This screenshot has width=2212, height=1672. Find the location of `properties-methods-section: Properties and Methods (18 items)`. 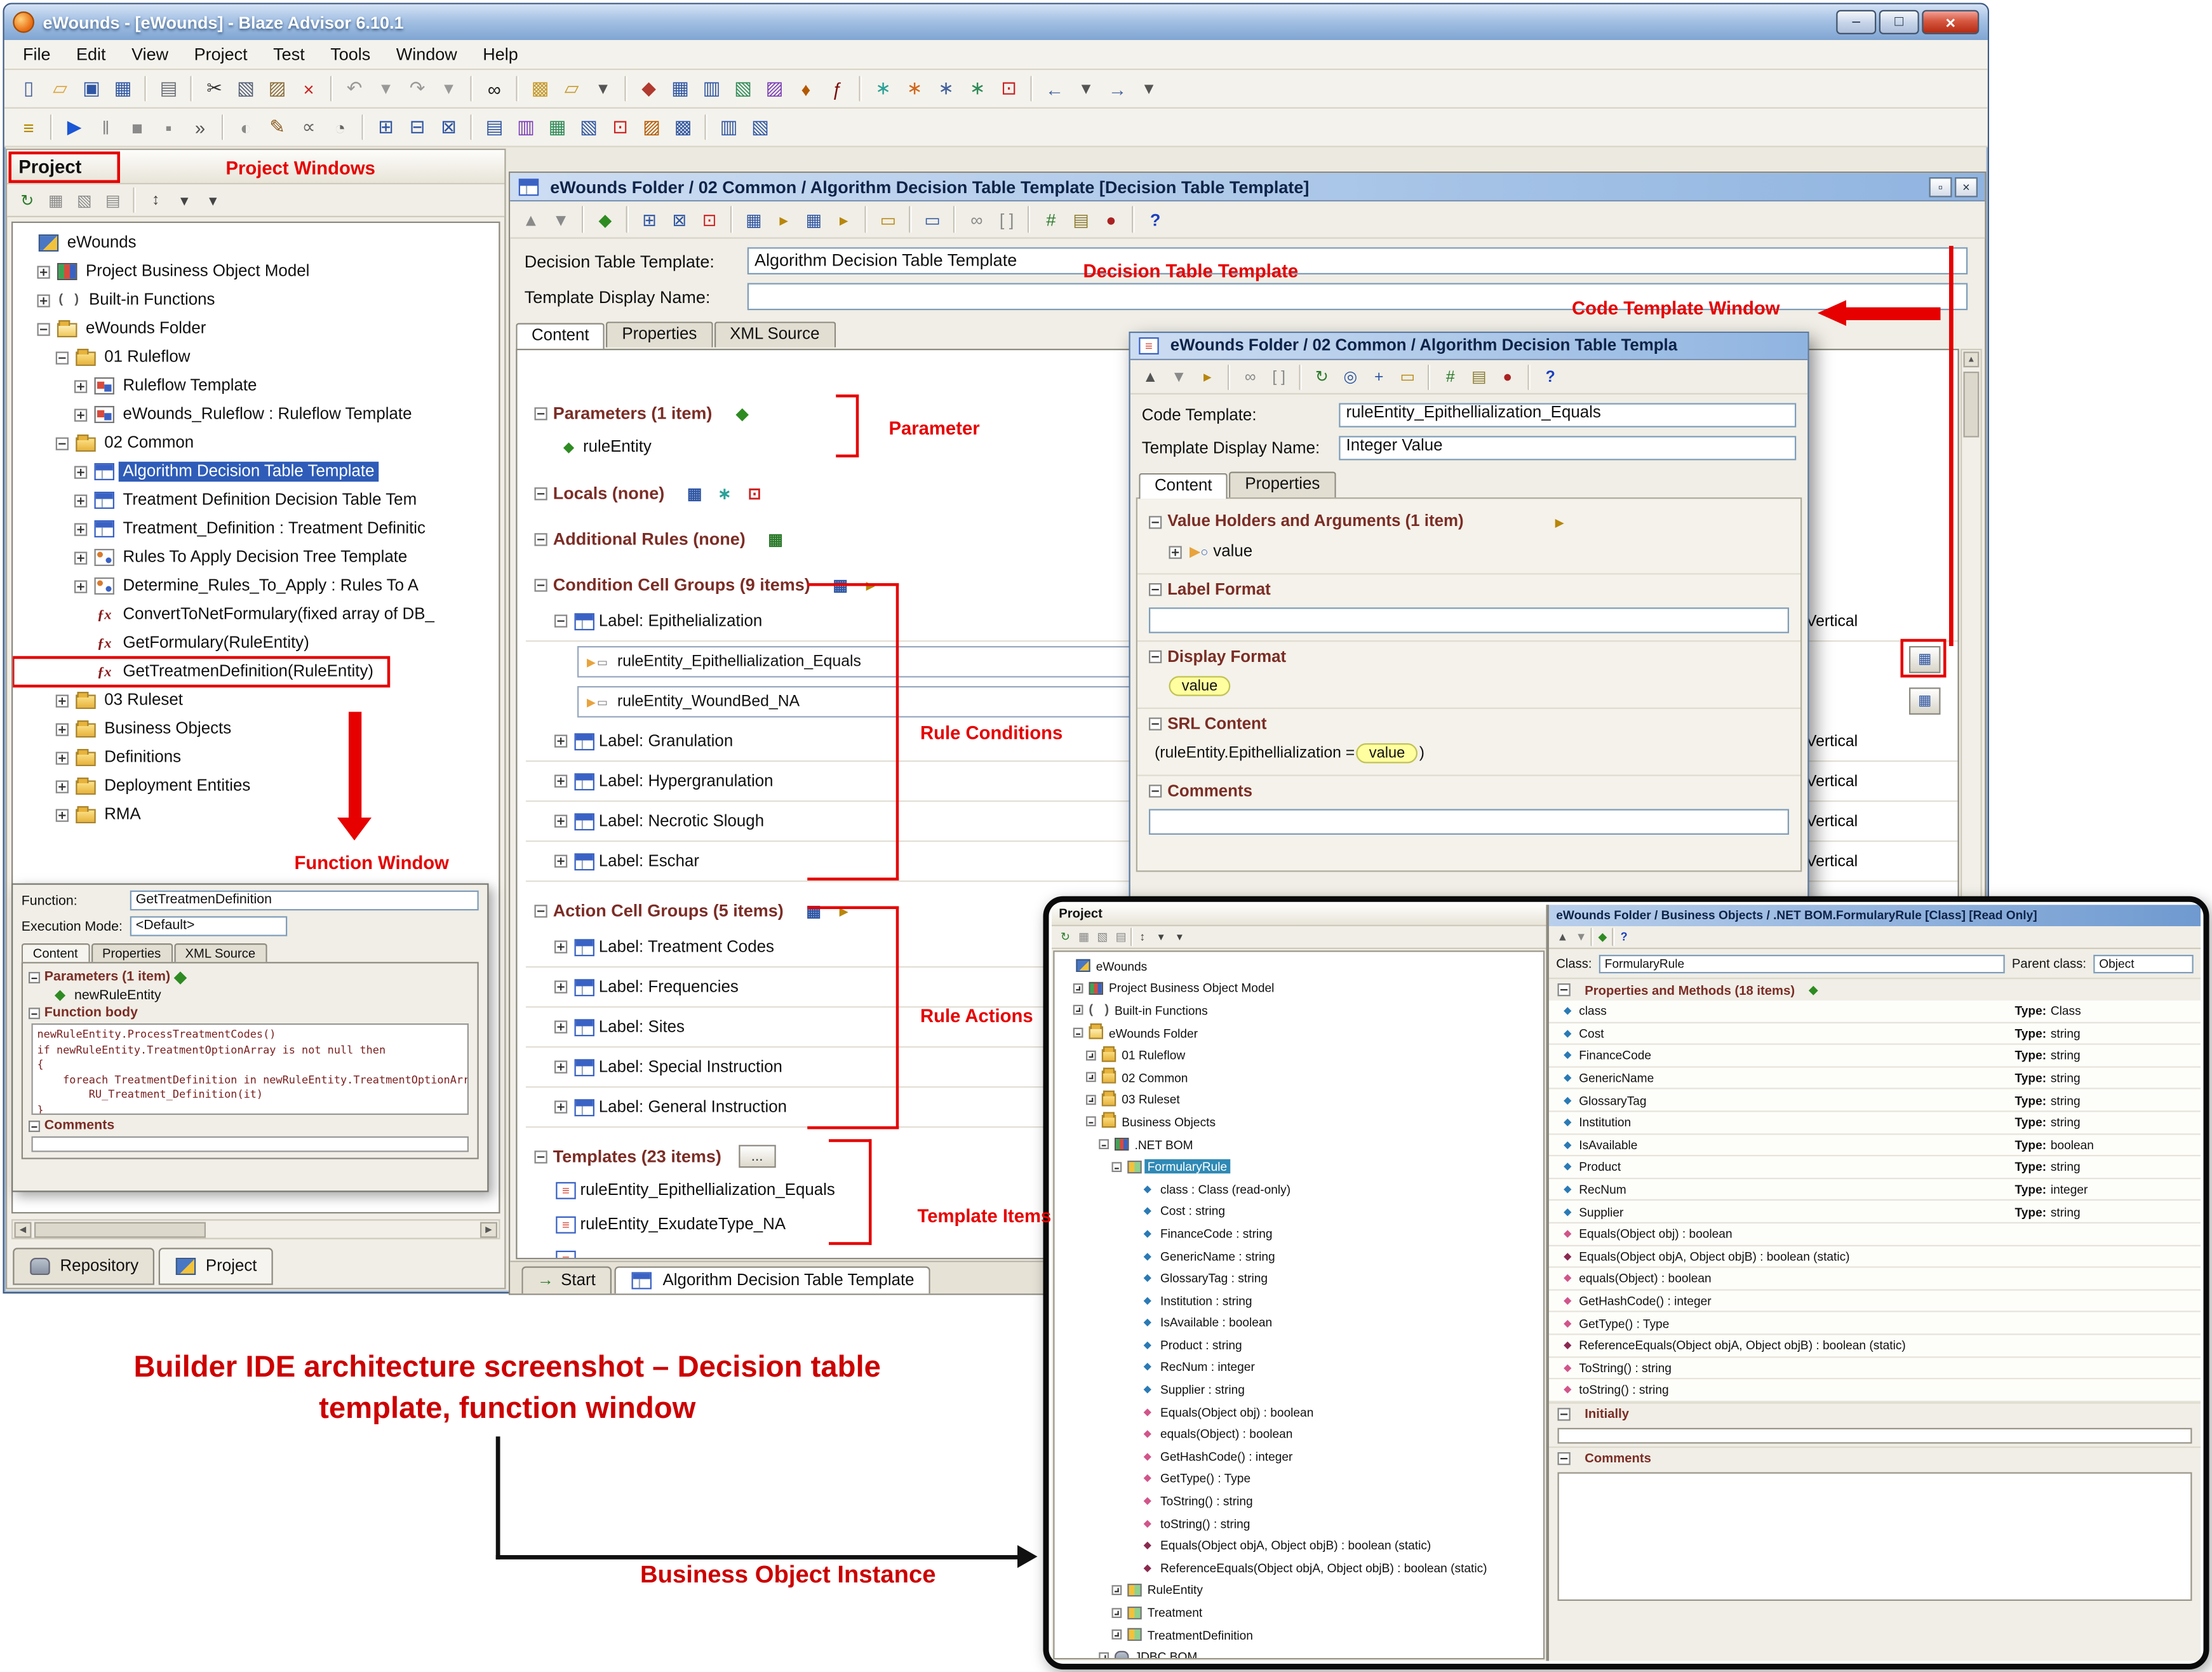

properties-methods-section: Properties and Methods (18 items) is located at coordinates (1875, 989).